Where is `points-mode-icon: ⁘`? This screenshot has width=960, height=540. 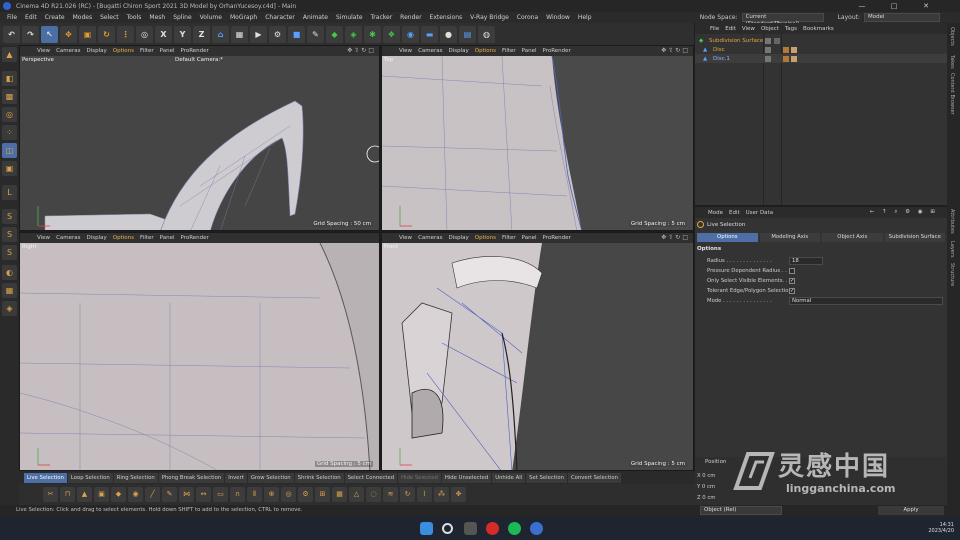
points-mode-icon: ⁘ is located at coordinates (9, 132).